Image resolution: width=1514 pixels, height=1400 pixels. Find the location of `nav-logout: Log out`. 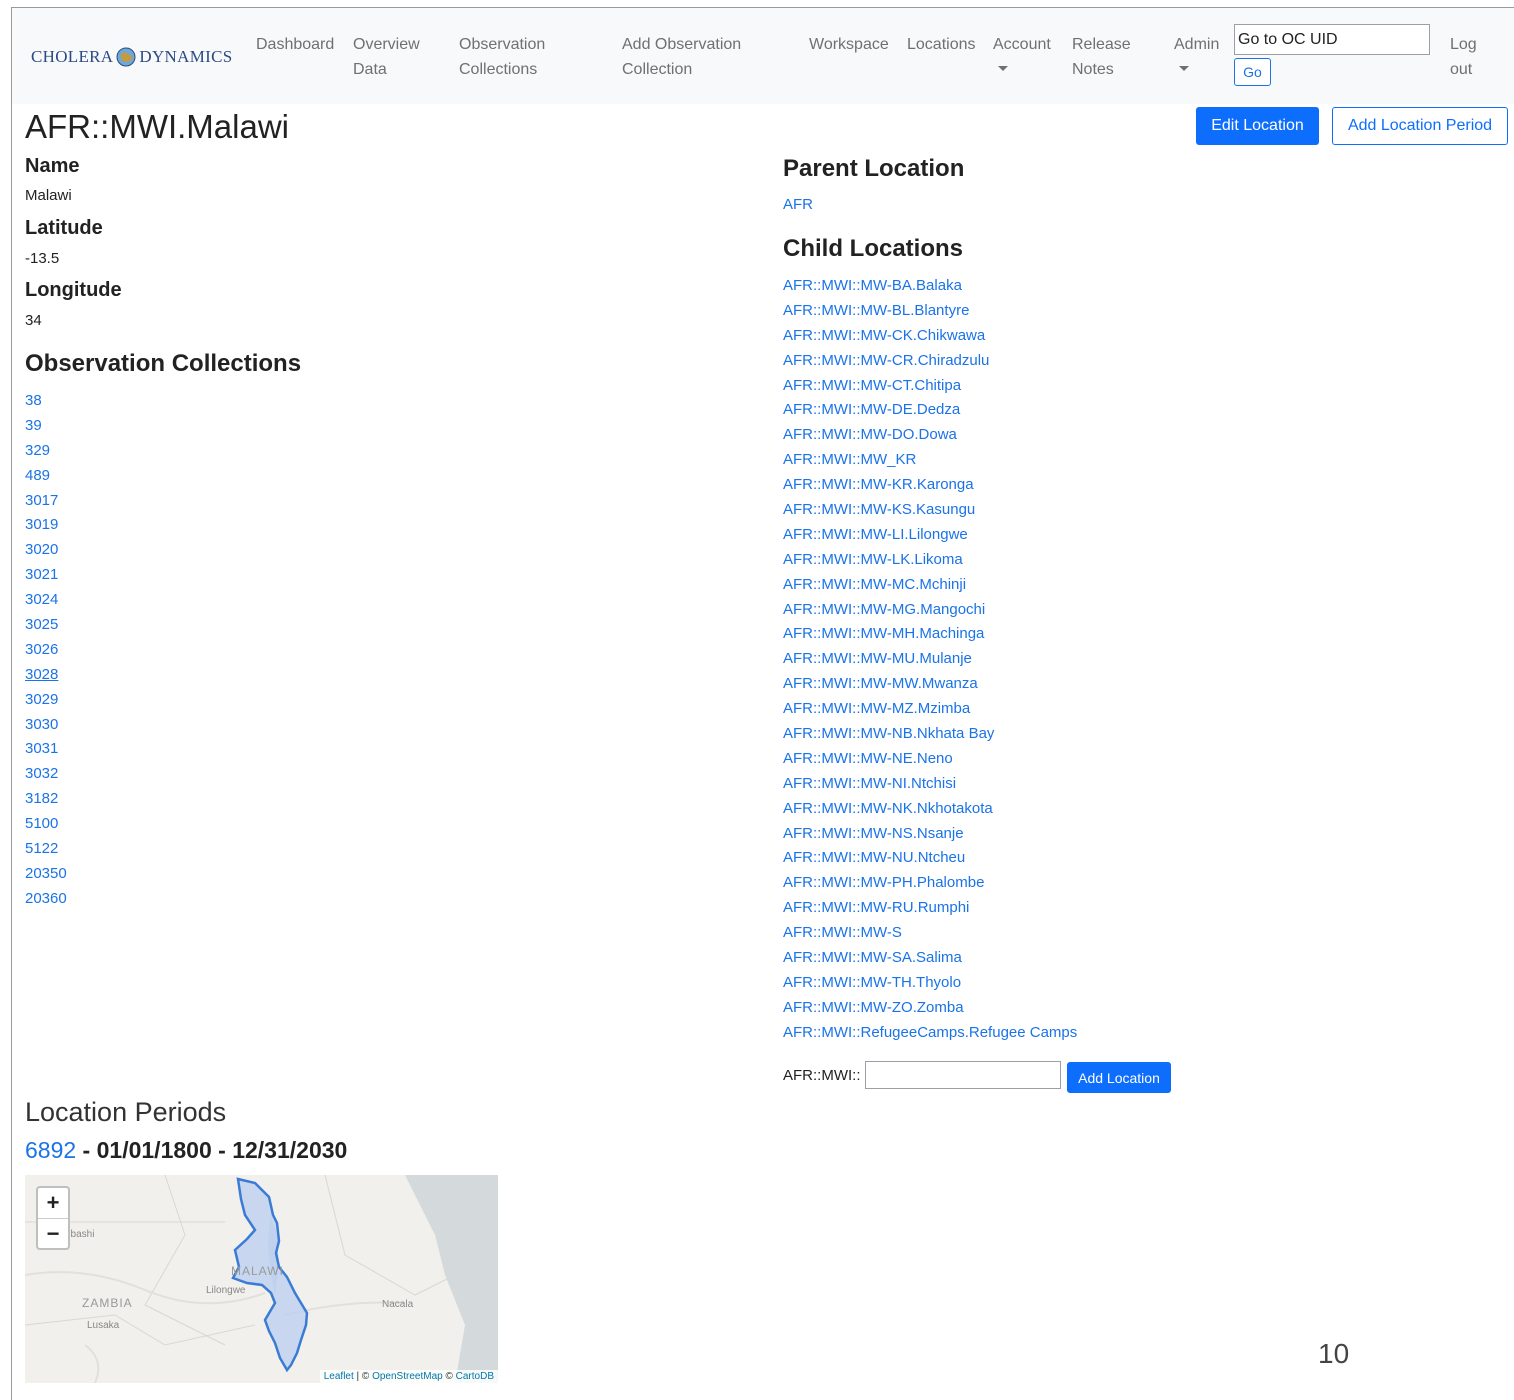

nav-logout: Log out is located at coordinates (1463, 57).